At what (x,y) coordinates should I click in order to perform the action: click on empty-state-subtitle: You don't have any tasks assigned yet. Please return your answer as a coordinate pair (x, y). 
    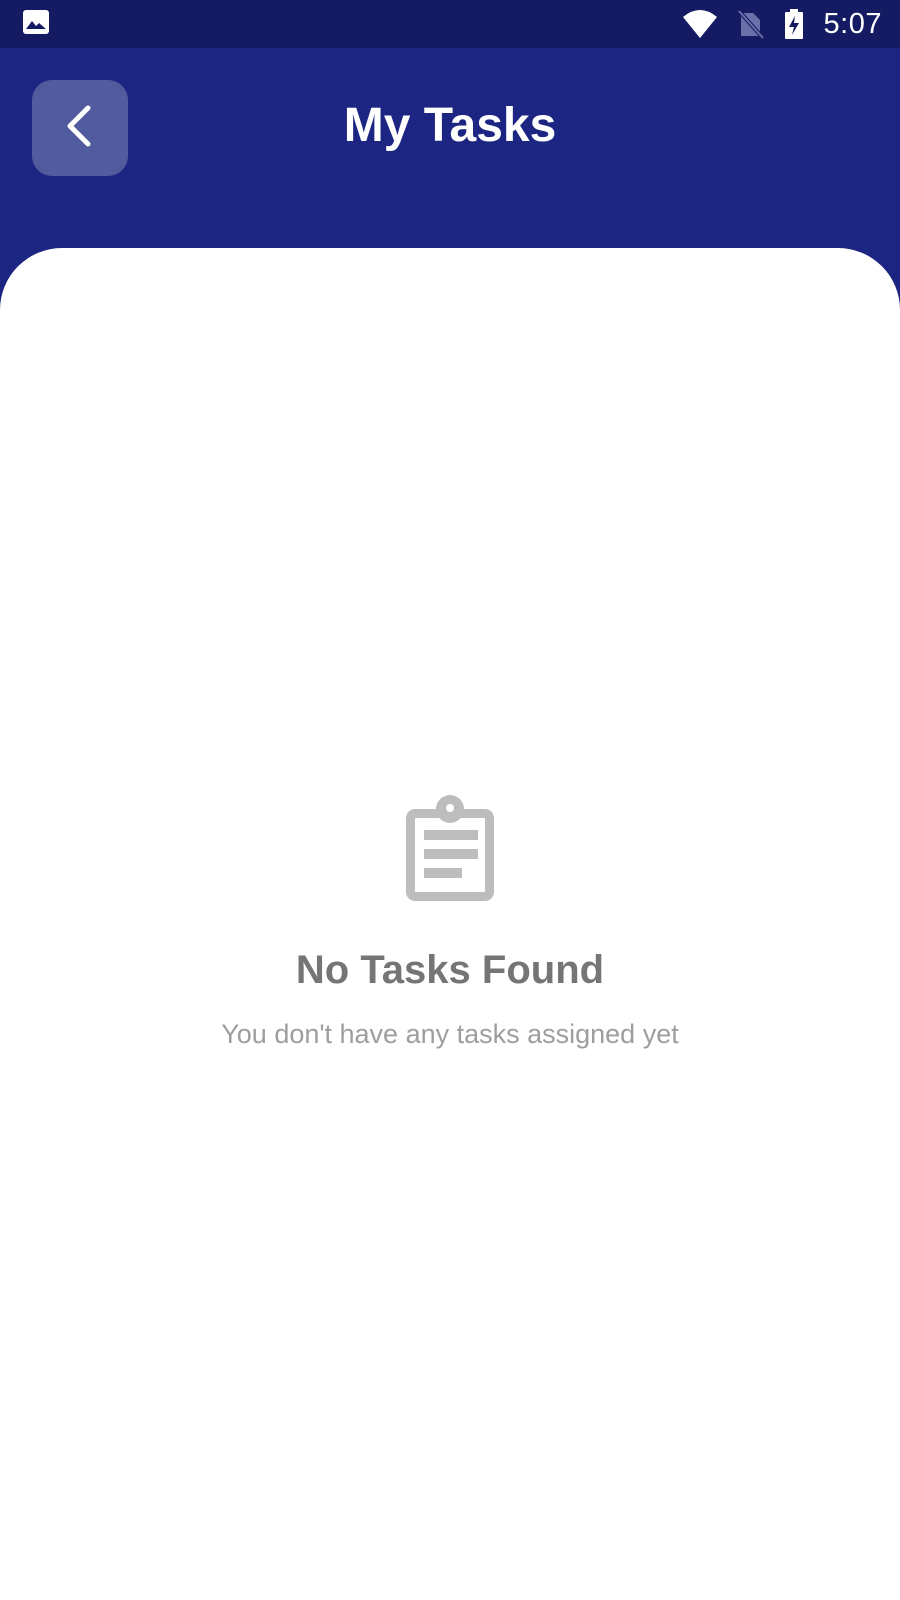
    Looking at the image, I should click on (450, 1034).